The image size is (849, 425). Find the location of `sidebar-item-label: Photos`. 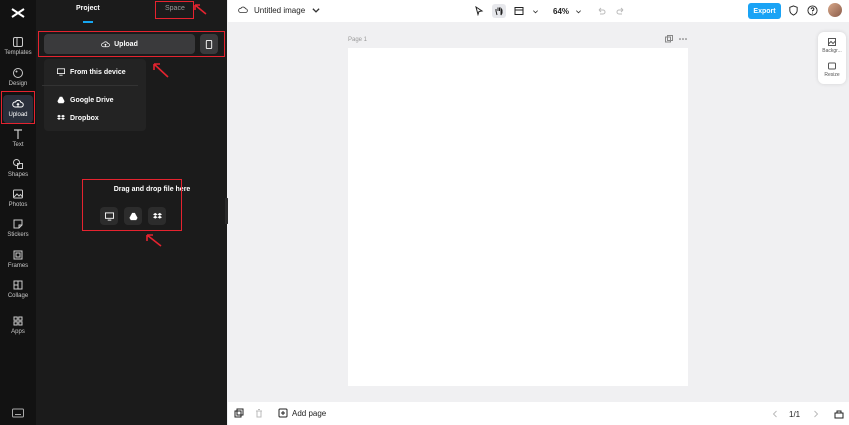

sidebar-item-label: Photos is located at coordinates (18, 205).